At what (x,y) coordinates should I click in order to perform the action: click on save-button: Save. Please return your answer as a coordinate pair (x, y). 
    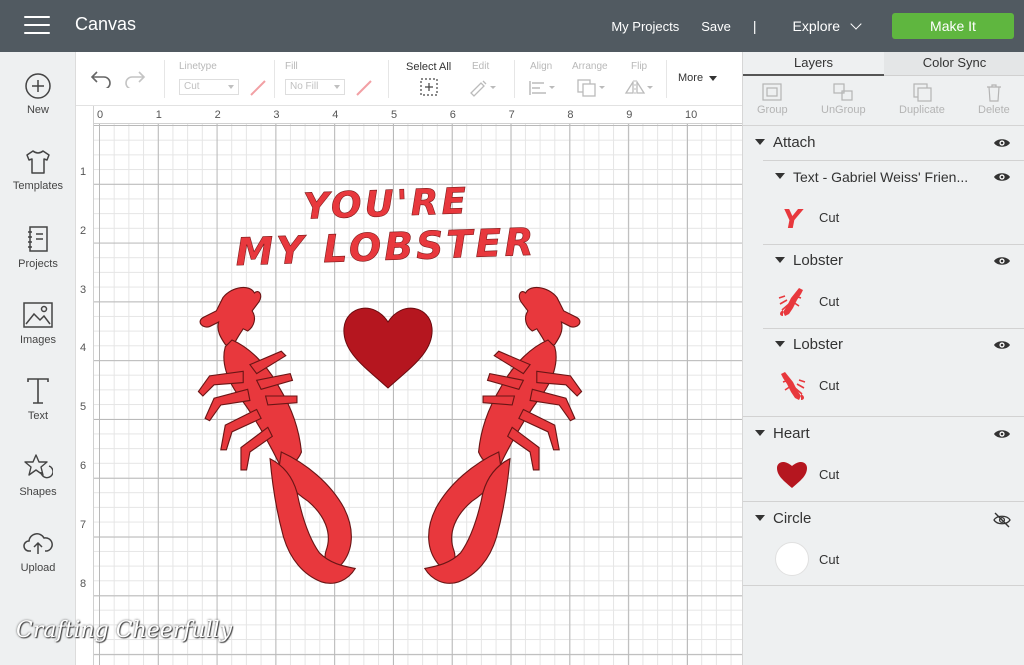
    Looking at the image, I should click on (716, 26).